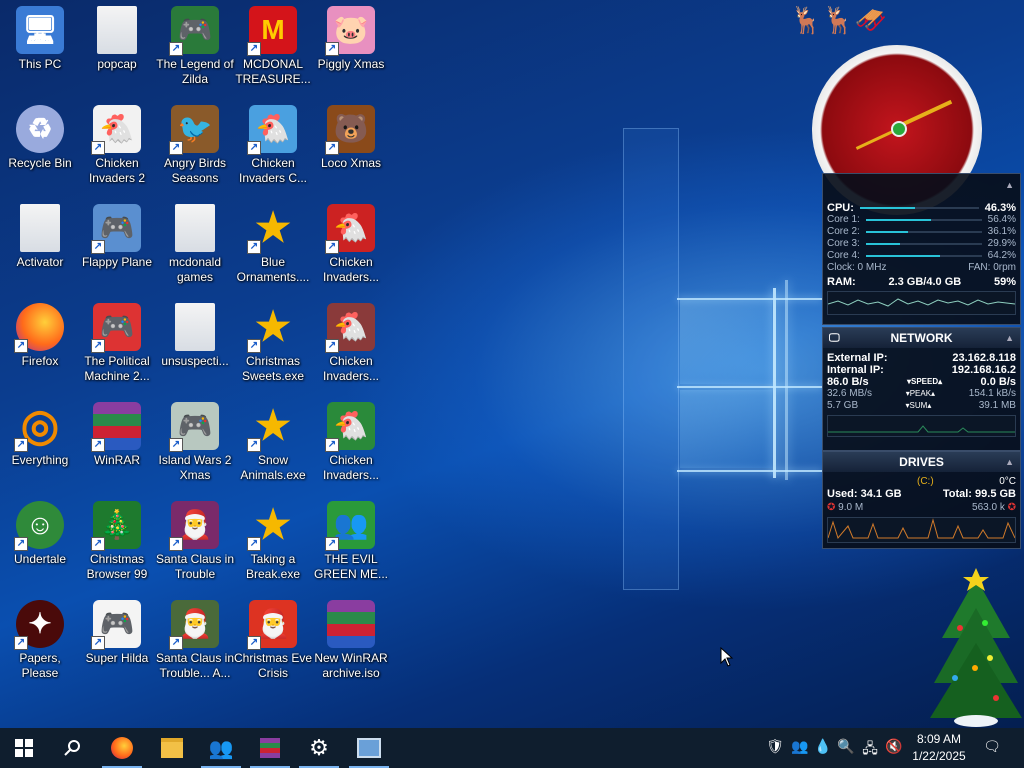 Image resolution: width=1024 pixels, height=768 pixels. I want to click on taskbar-date: 1/22/2025, so click(939, 756).